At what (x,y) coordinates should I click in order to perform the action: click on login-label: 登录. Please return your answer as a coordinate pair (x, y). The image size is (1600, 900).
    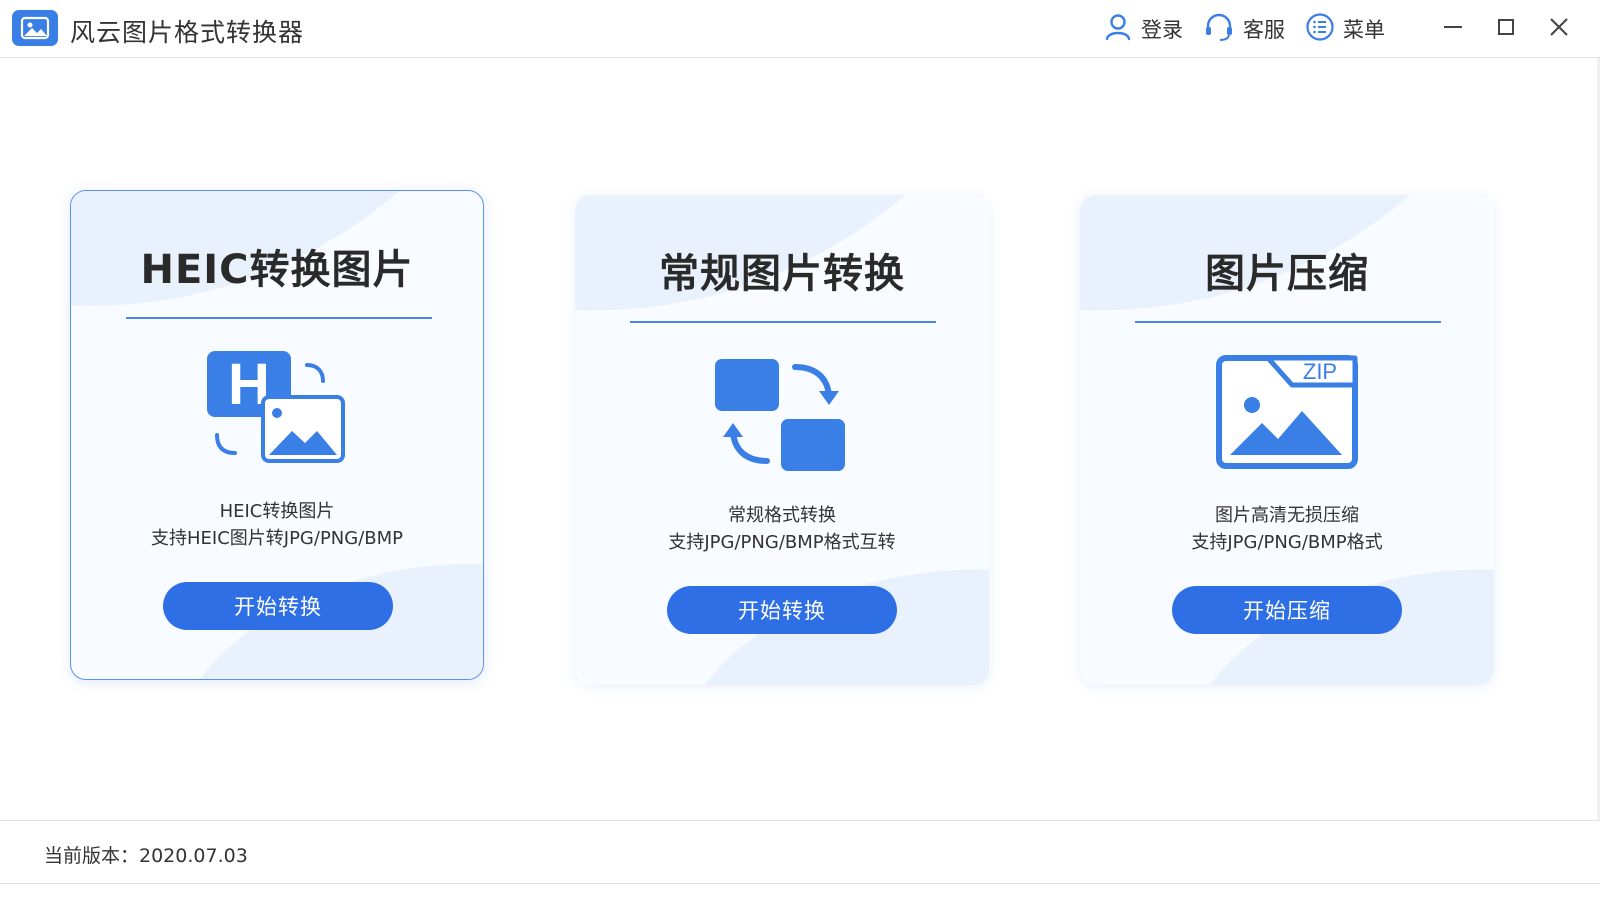
    Looking at the image, I should click on (1162, 30).